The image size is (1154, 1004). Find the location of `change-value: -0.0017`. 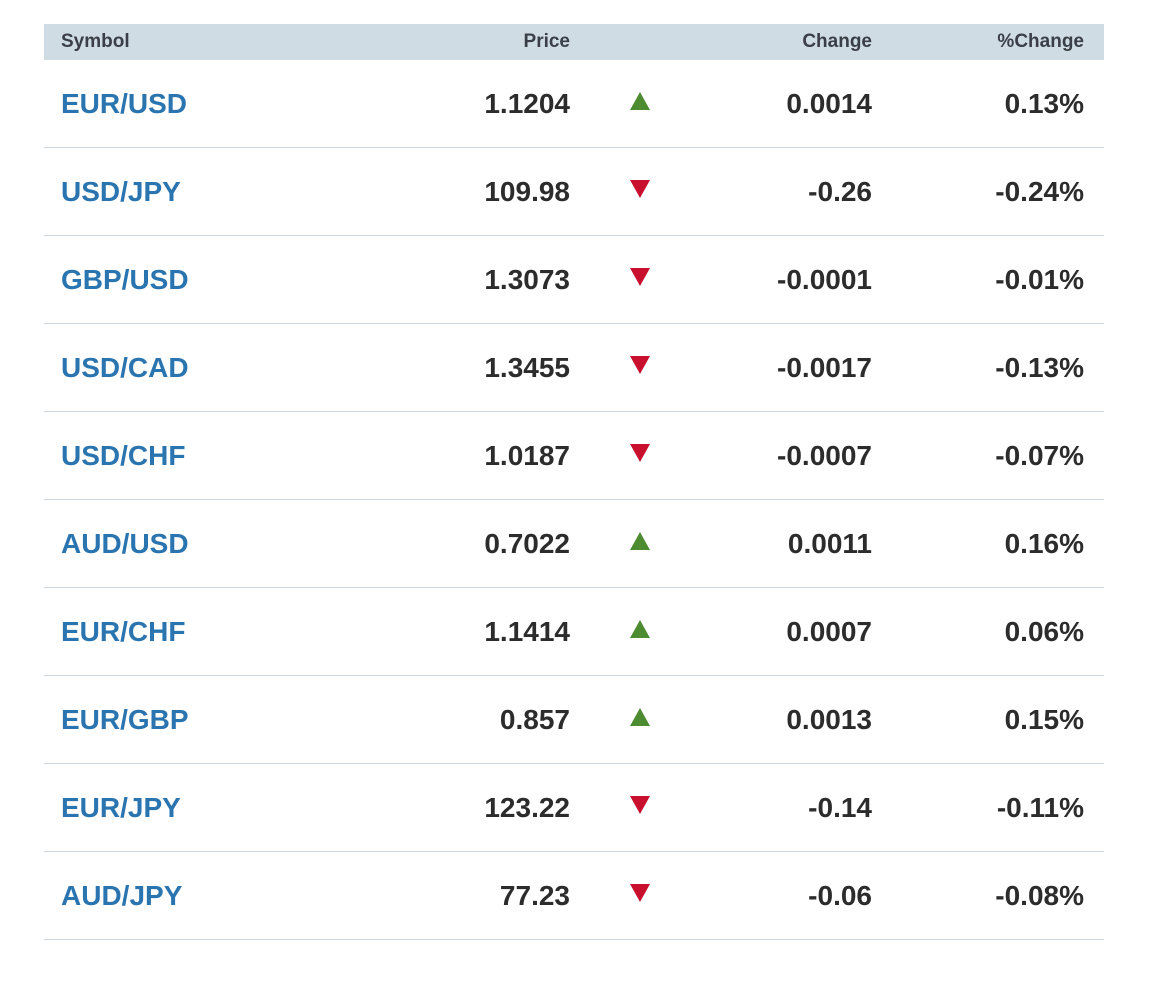

change-value: -0.0017 is located at coordinates (824, 367).